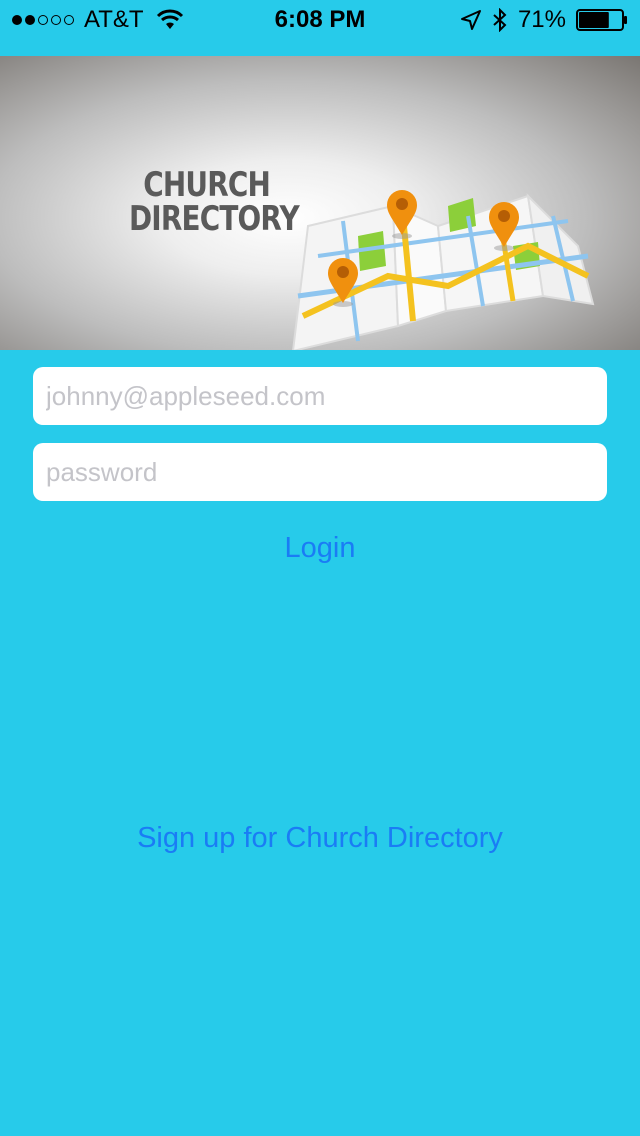  Describe the element at coordinates (443, 270) in the screenshot. I see `map-illustration` at that location.